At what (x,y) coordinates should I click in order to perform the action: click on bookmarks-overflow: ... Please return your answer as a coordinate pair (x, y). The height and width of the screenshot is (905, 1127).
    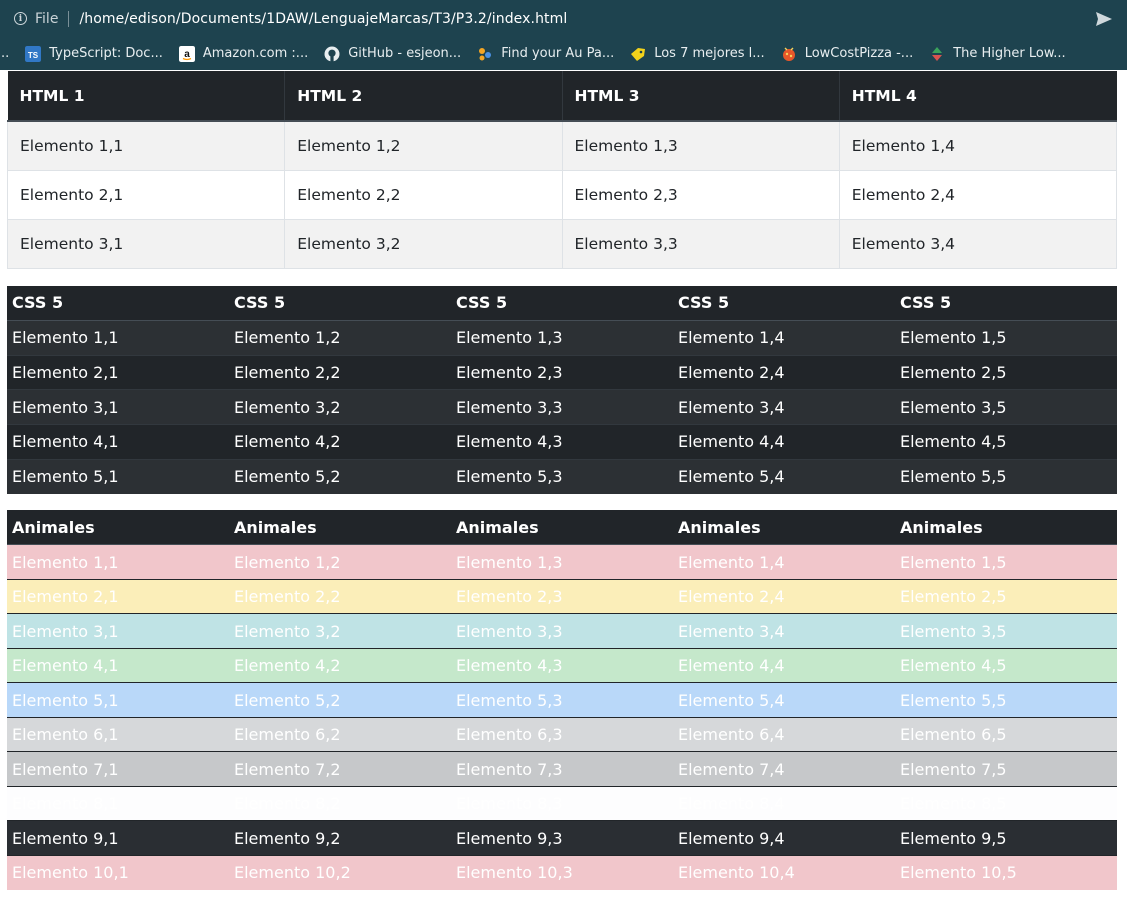
    Looking at the image, I should click on (5, 53).